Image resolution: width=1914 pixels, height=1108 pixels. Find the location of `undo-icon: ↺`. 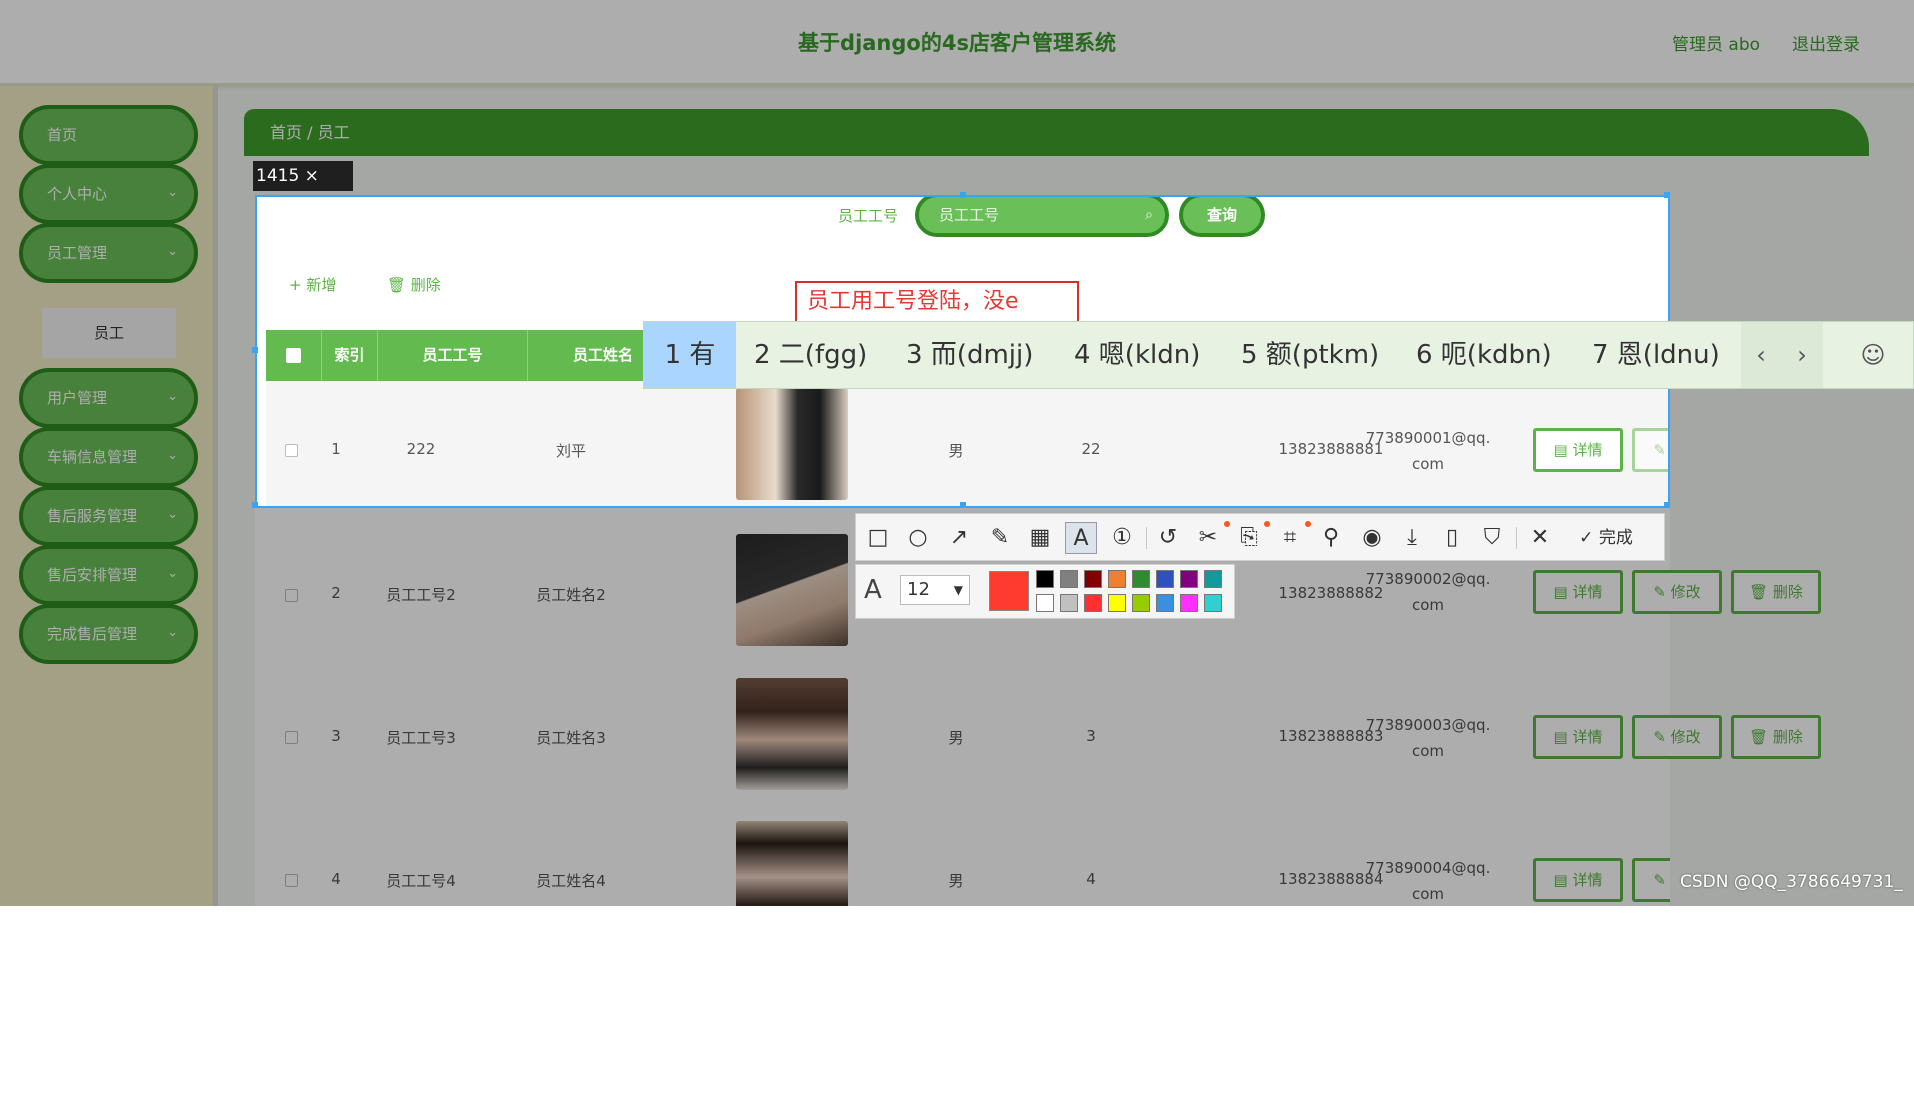

undo-icon: ↺ is located at coordinates (1168, 538).